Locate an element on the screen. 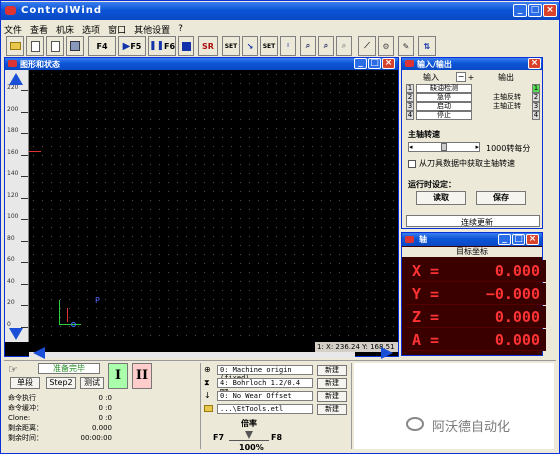  graphic-maximize-button: □ is located at coordinates (374, 63).